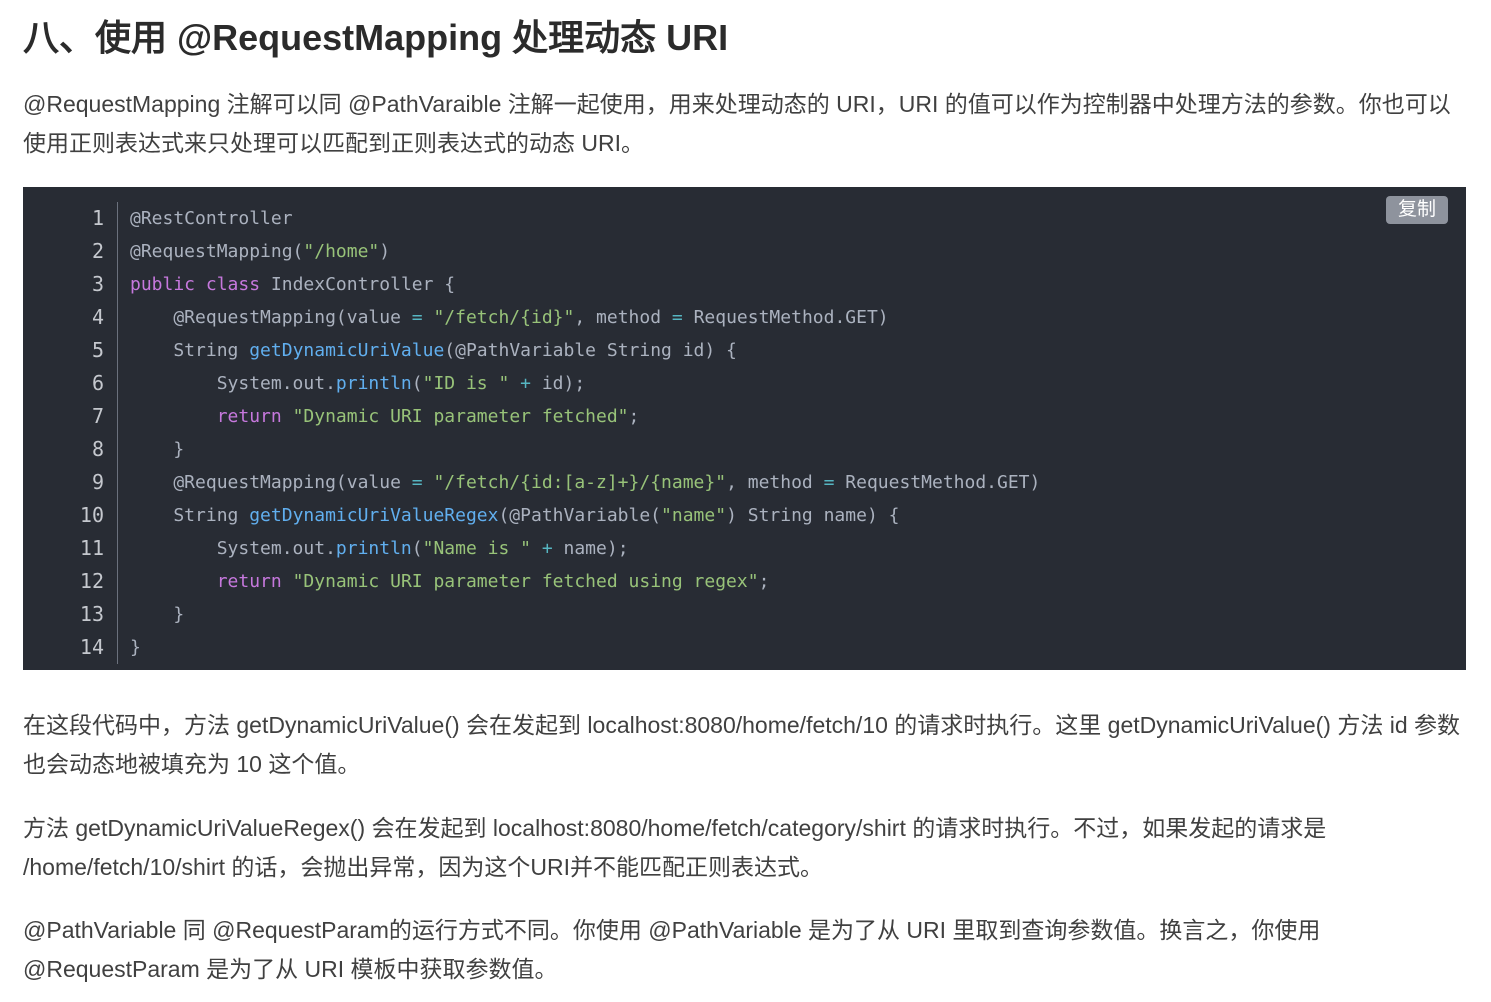 The width and height of the screenshot is (1491, 1002). What do you see at coordinates (476, 548) in the screenshot?
I see `code-token: "Name is "` at bounding box center [476, 548].